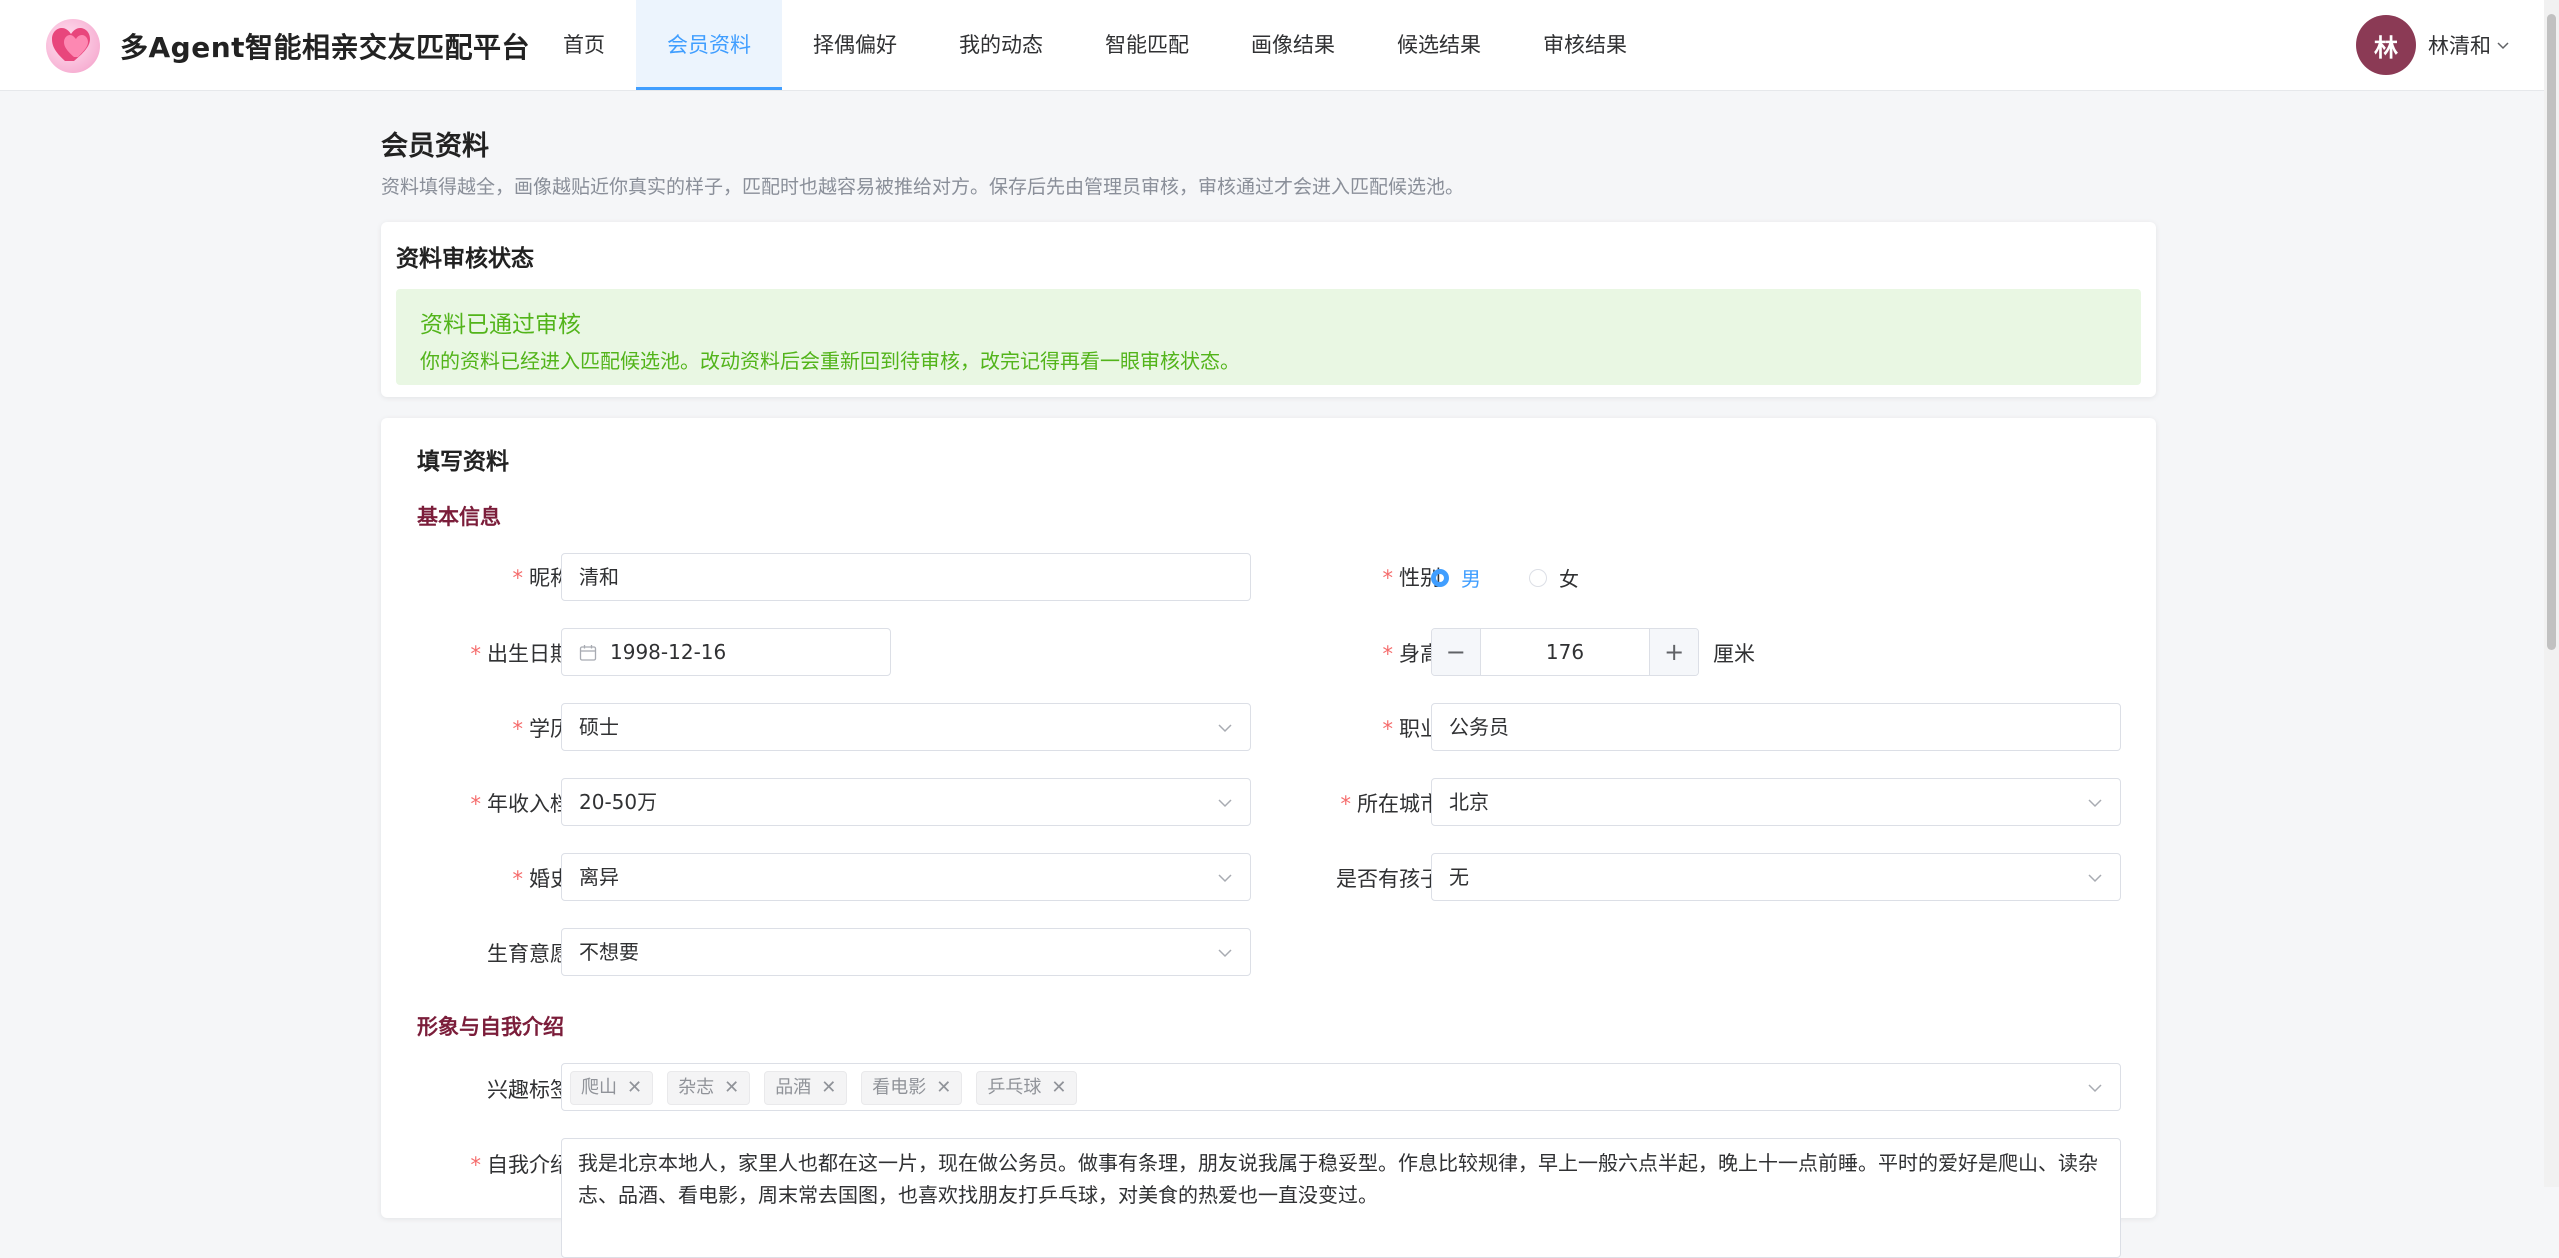  What do you see at coordinates (73, 46) in the screenshot?
I see `heart-logo-icon` at bounding box center [73, 46].